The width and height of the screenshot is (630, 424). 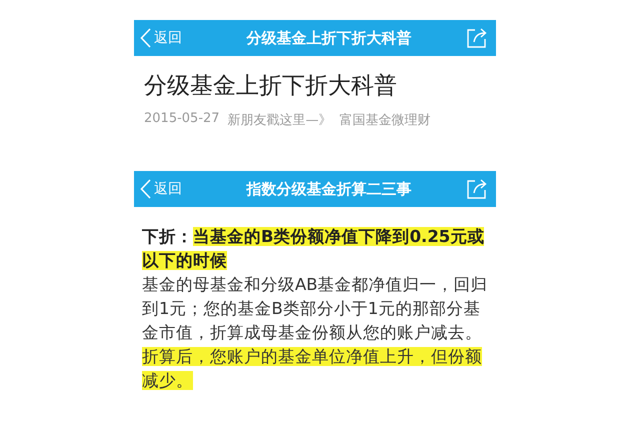 I want to click on nav-title: 指数分级基金折算二三事, so click(x=328, y=189).